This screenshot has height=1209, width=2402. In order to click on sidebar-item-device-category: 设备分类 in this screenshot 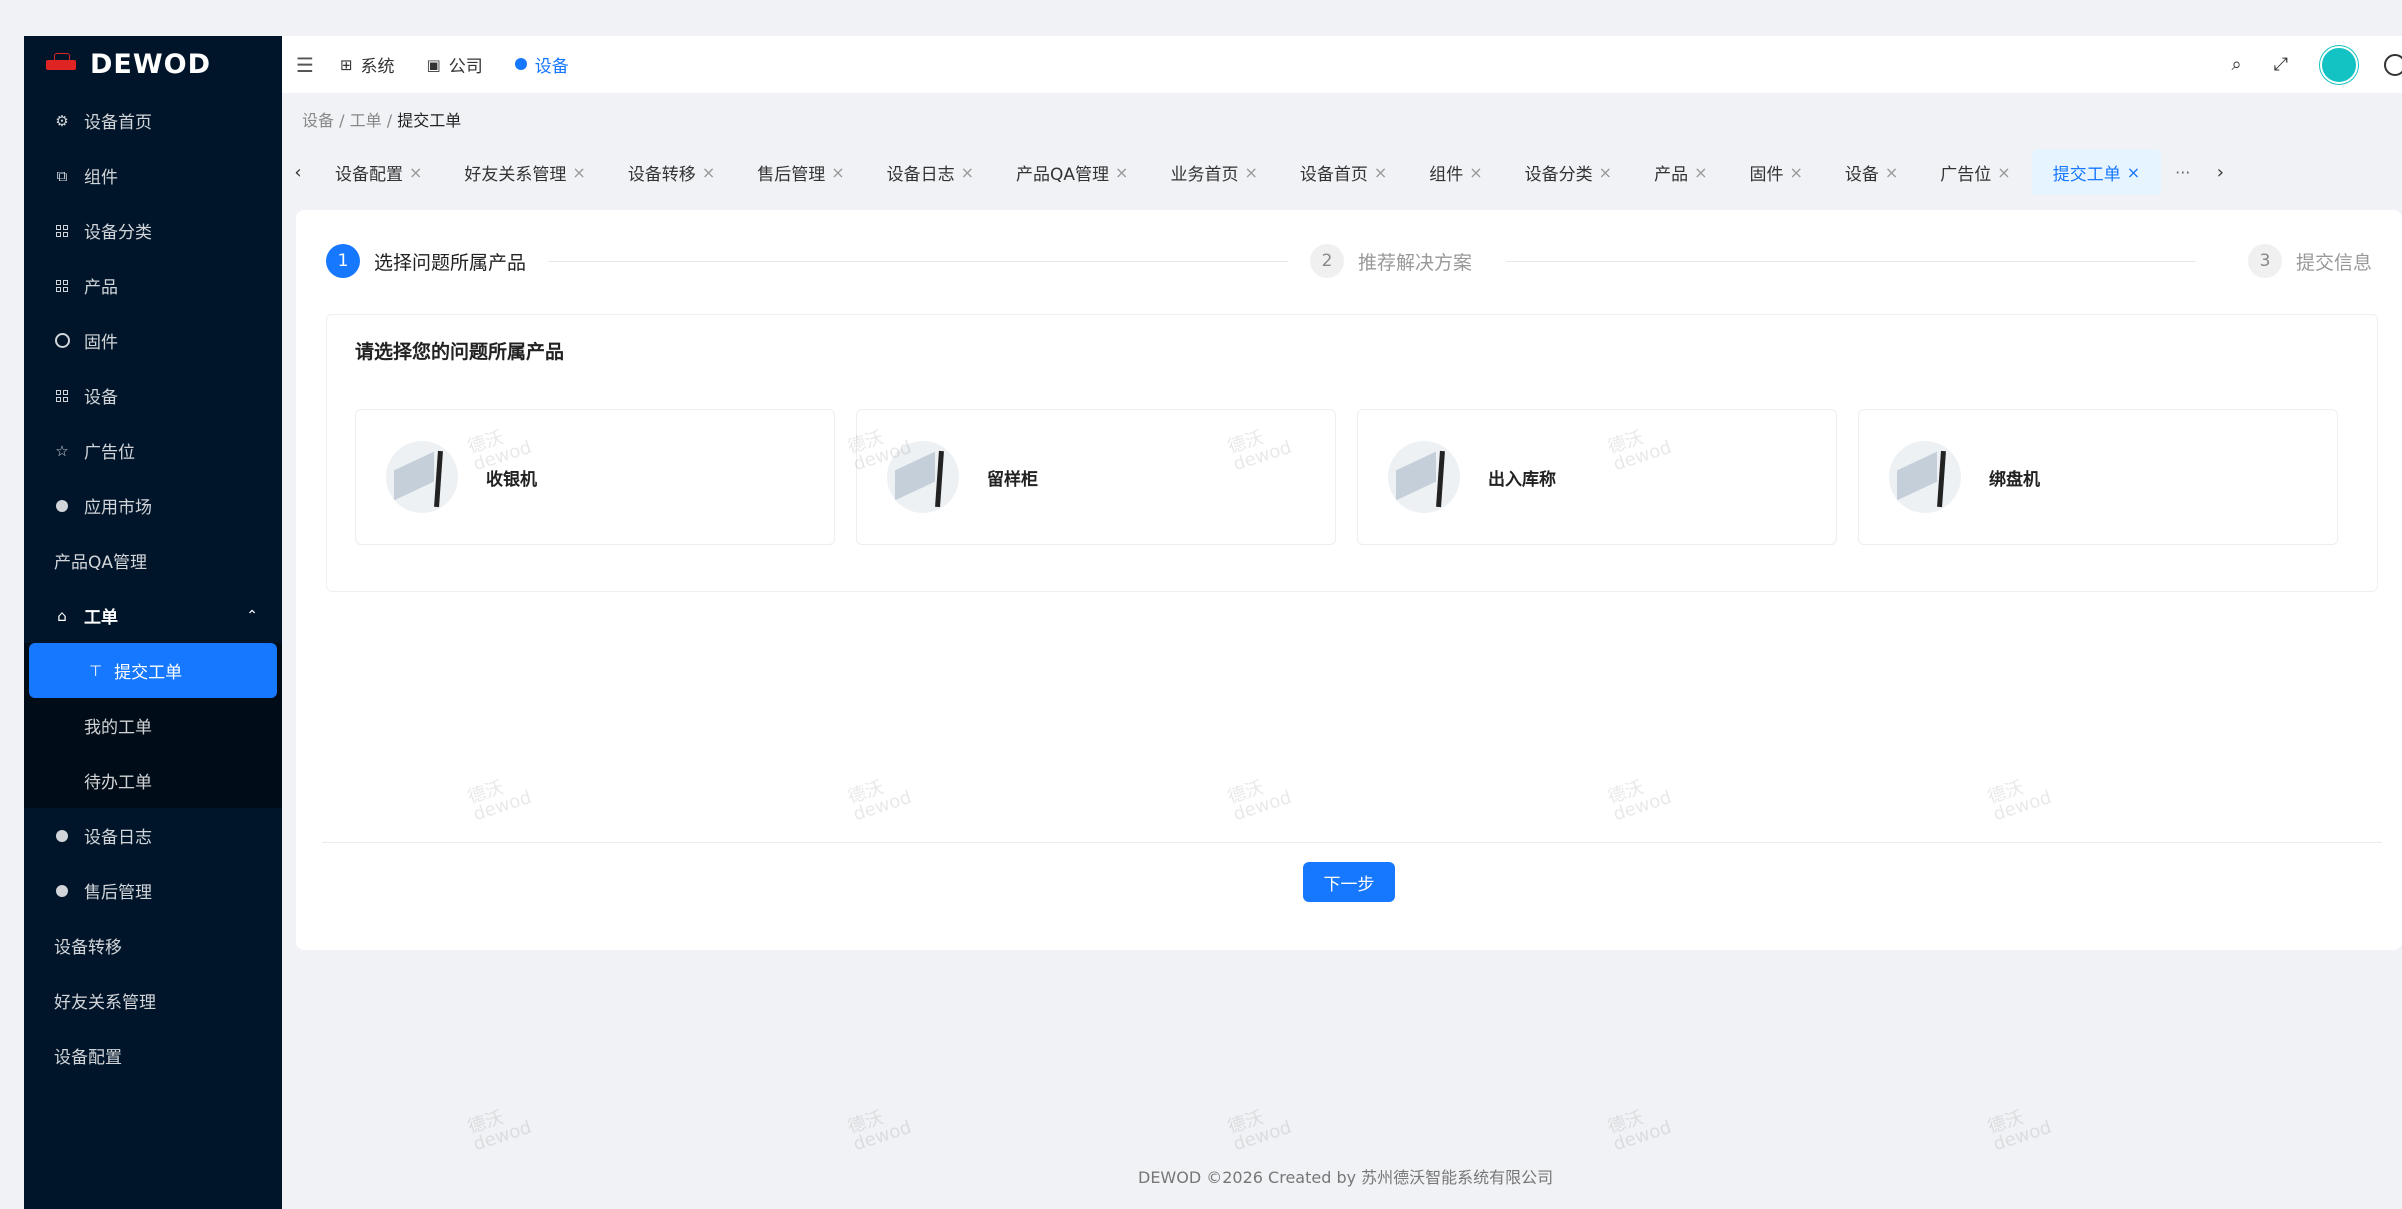, I will do `click(153, 230)`.